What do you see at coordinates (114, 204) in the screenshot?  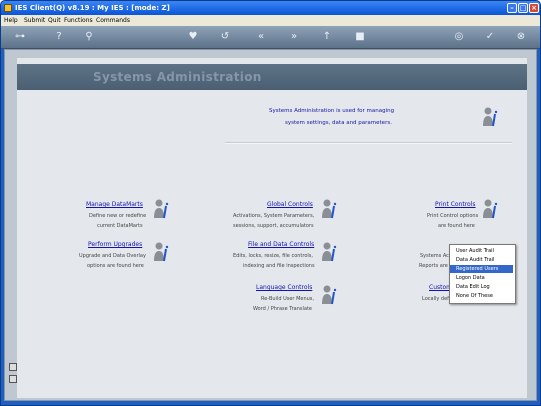 I see `manage-datamarts-link: Manage DataMarts` at bounding box center [114, 204].